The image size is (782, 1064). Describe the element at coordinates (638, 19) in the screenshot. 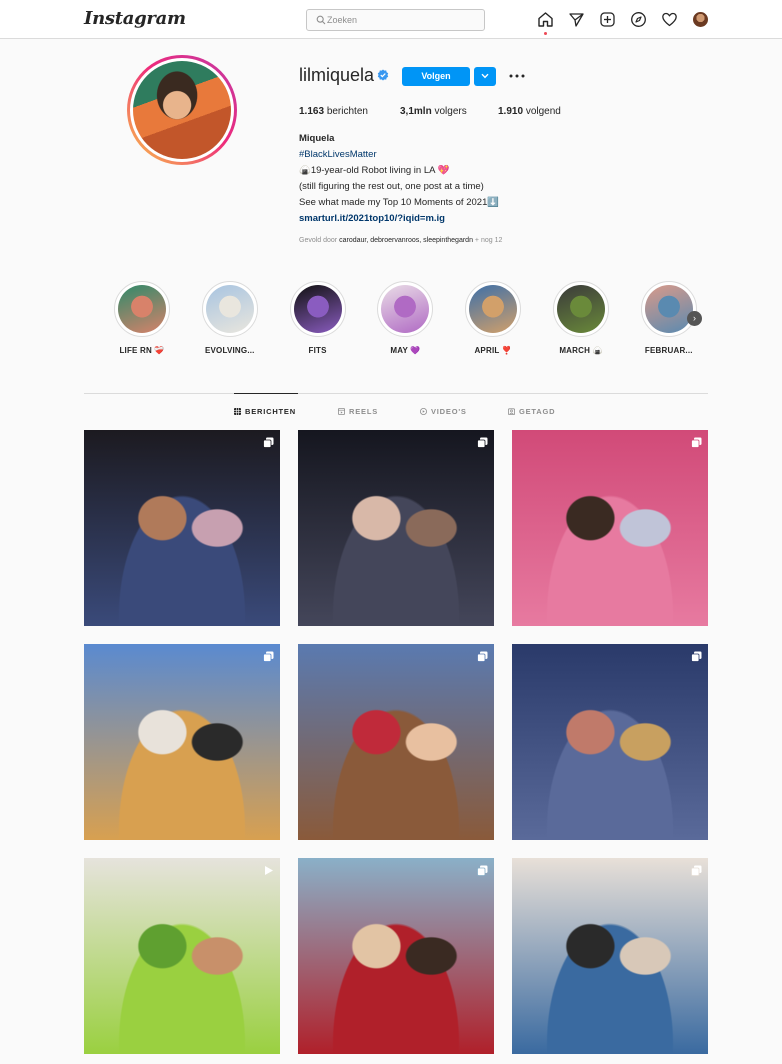

I see `explore-icon` at that location.